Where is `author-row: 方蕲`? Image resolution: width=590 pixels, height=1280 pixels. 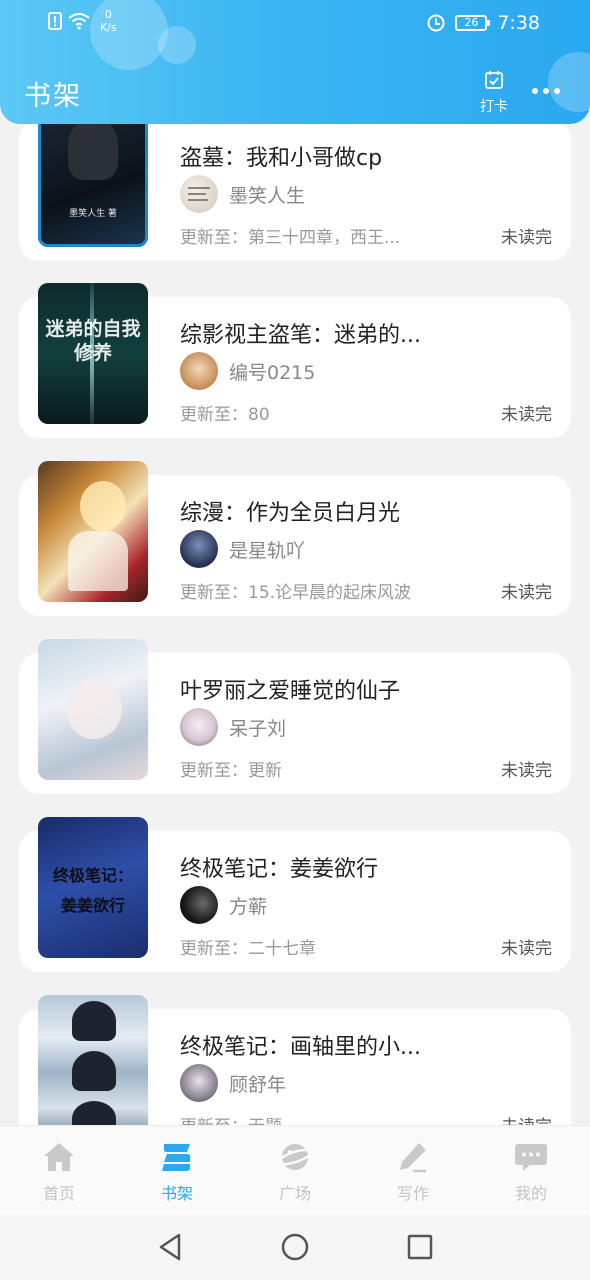
author-row: 方蕲 is located at coordinates (223, 905).